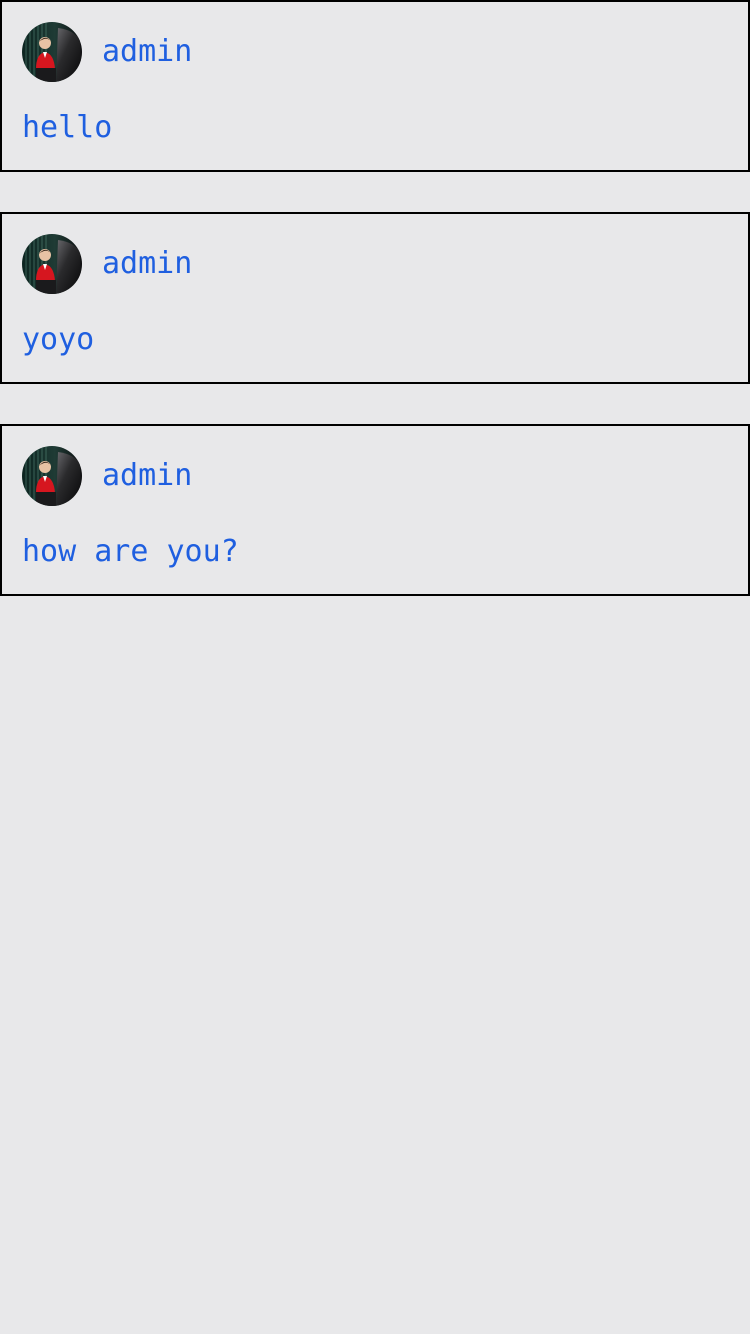 Image resolution: width=750 pixels, height=1334 pixels. Describe the element at coordinates (375, 86) in the screenshot. I see `post-card: admin hello` at that location.